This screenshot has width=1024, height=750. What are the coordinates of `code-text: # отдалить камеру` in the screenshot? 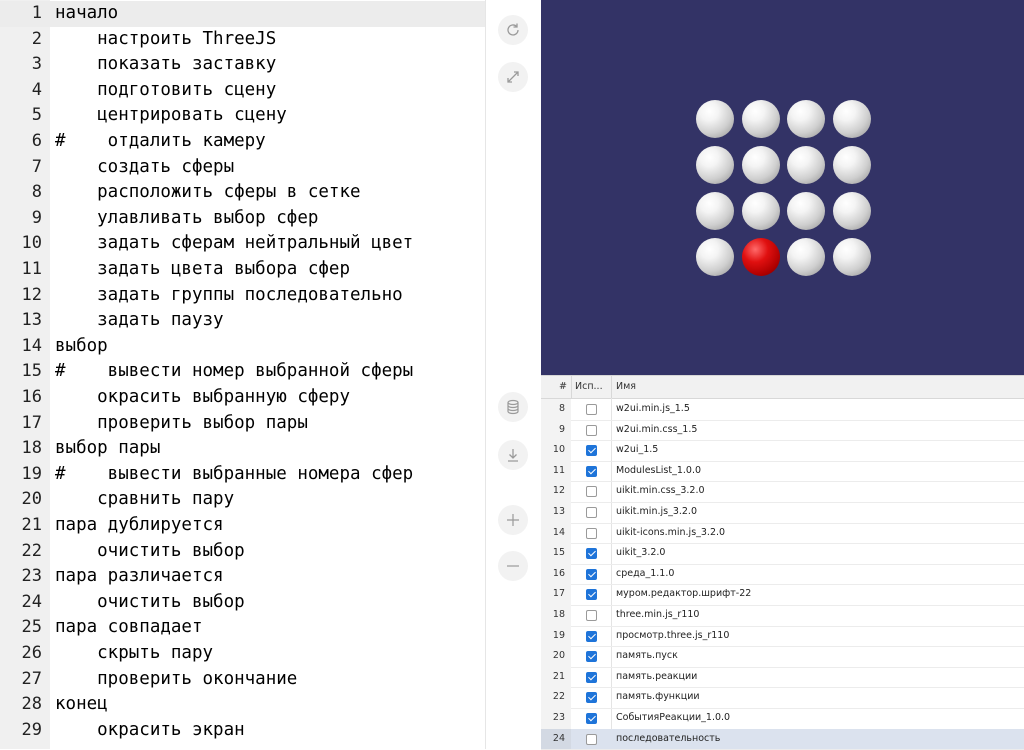 It's located at (160, 142).